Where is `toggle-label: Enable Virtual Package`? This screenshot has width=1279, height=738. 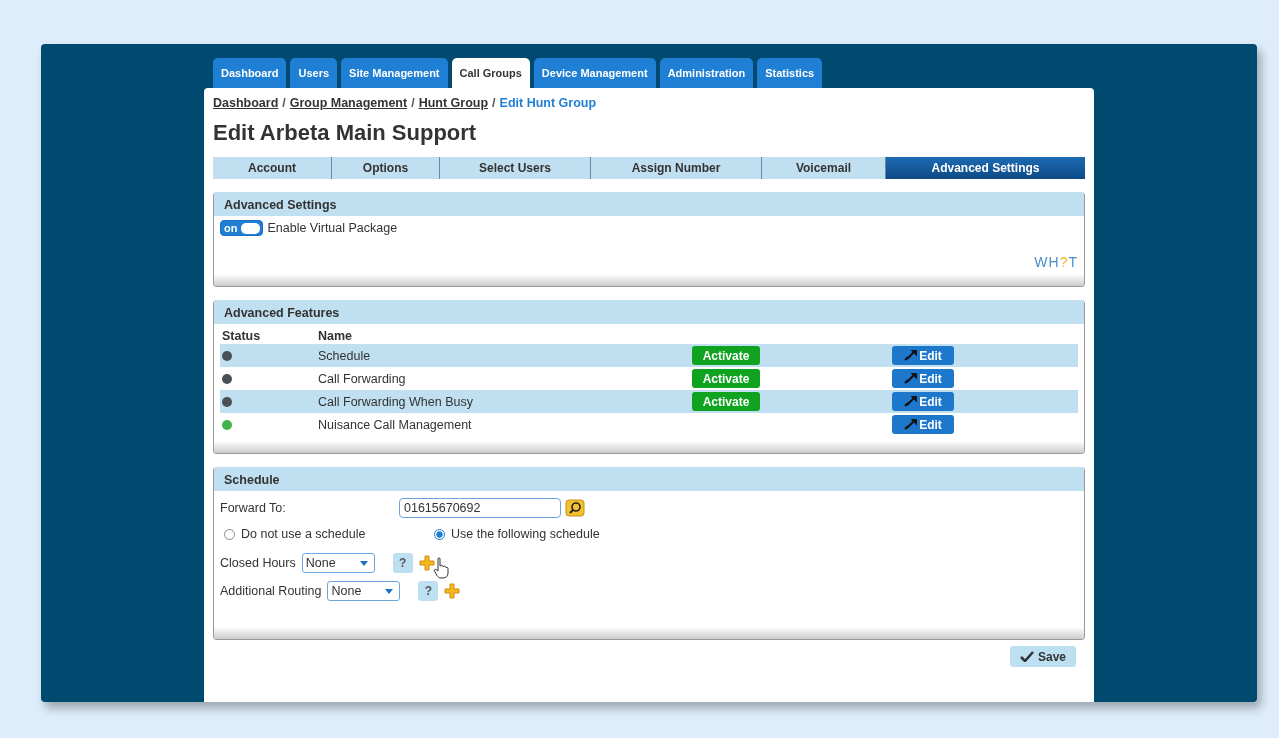 toggle-label: Enable Virtual Package is located at coordinates (332, 228).